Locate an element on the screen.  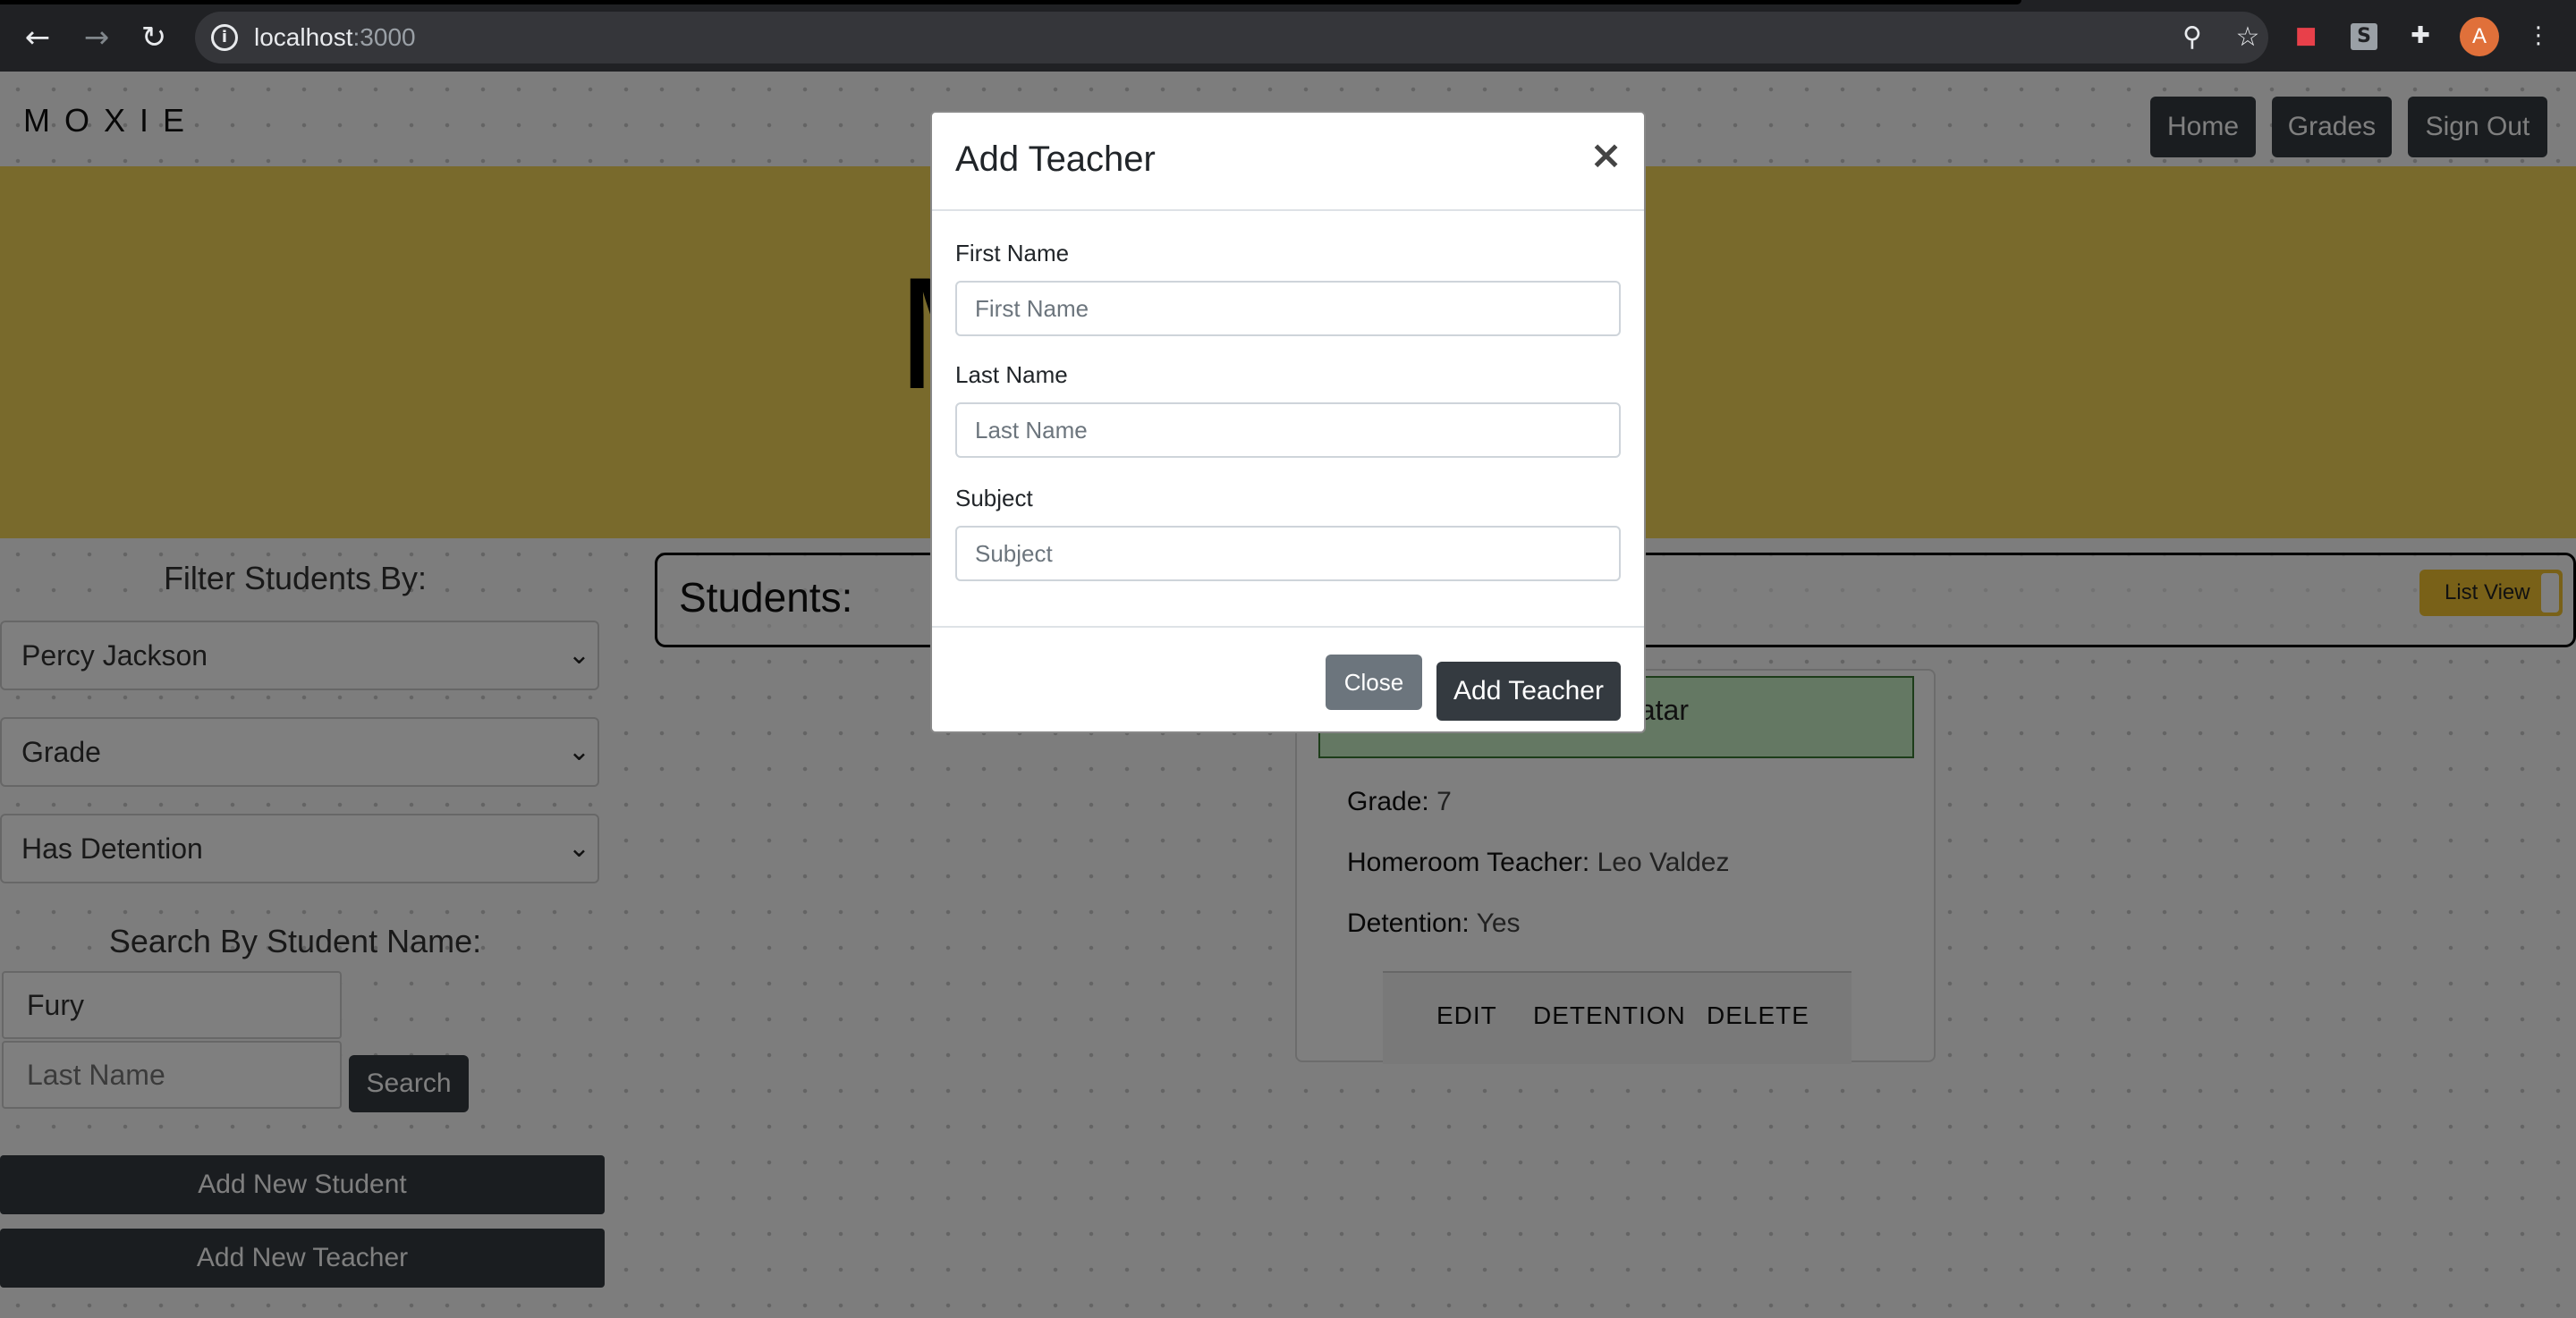
record-extension-icon: ■ is located at coordinates (2306, 36).